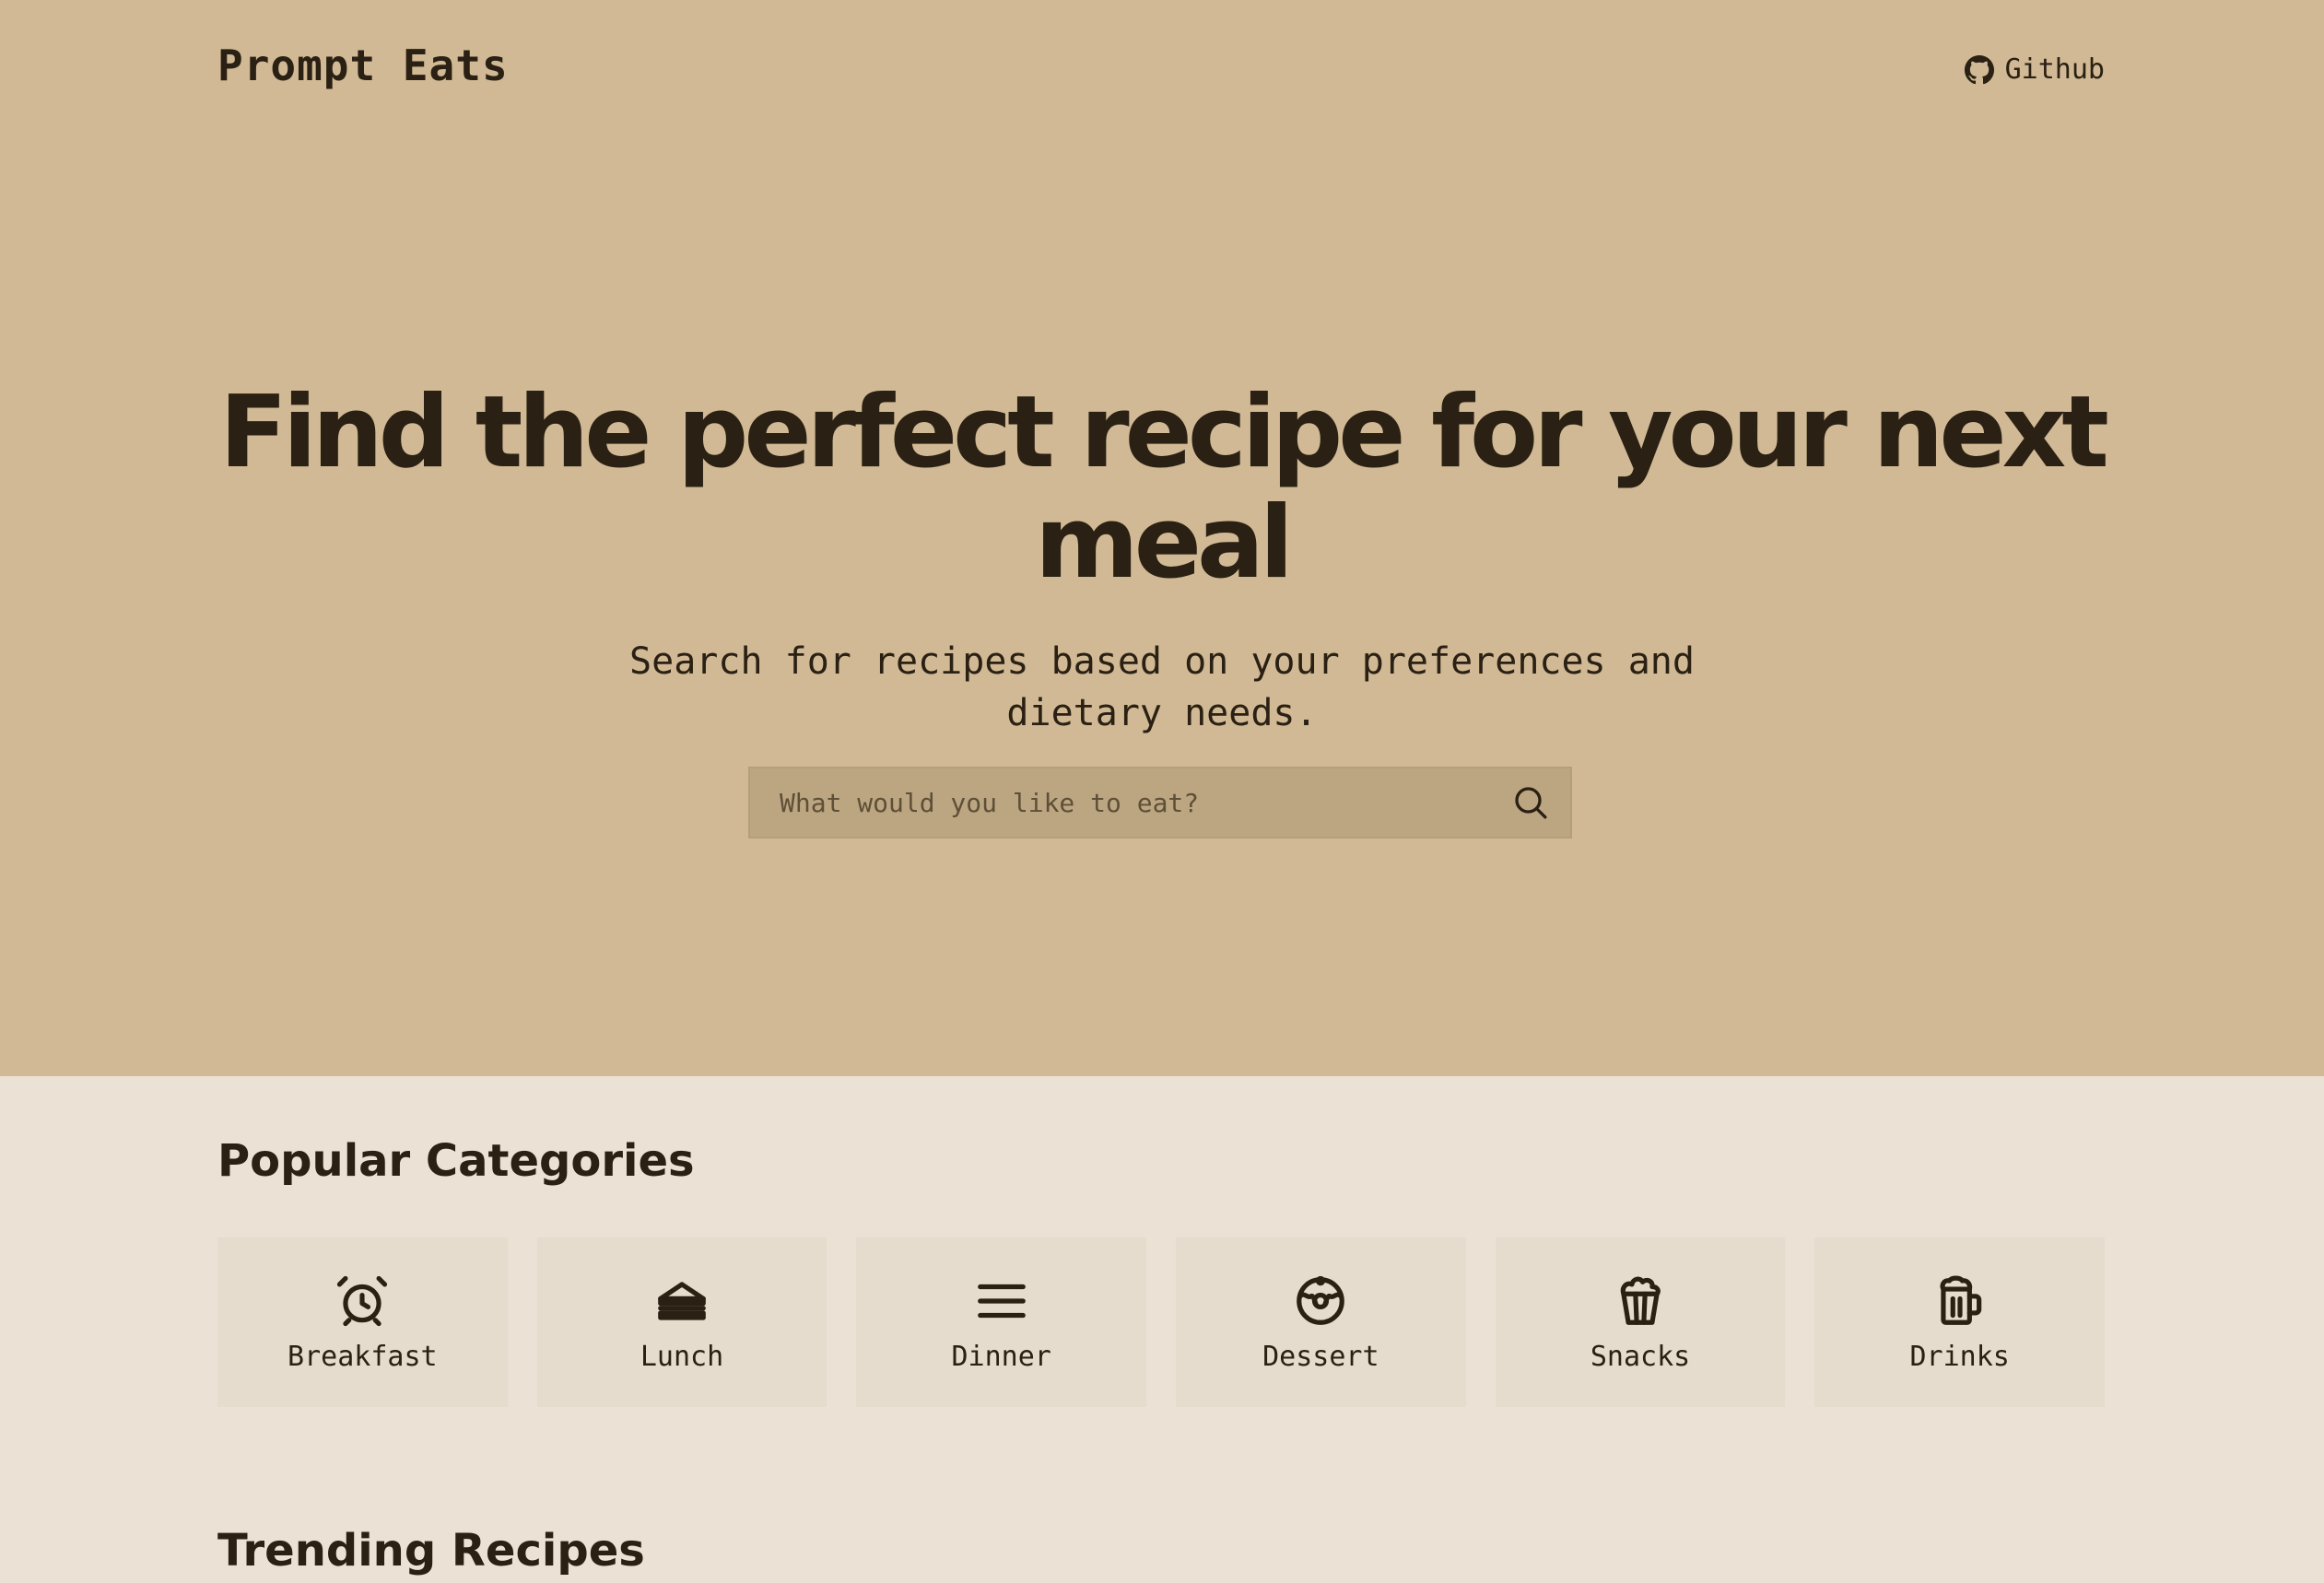  What do you see at coordinates (2054, 69) in the screenshot?
I see `github-label: Github` at bounding box center [2054, 69].